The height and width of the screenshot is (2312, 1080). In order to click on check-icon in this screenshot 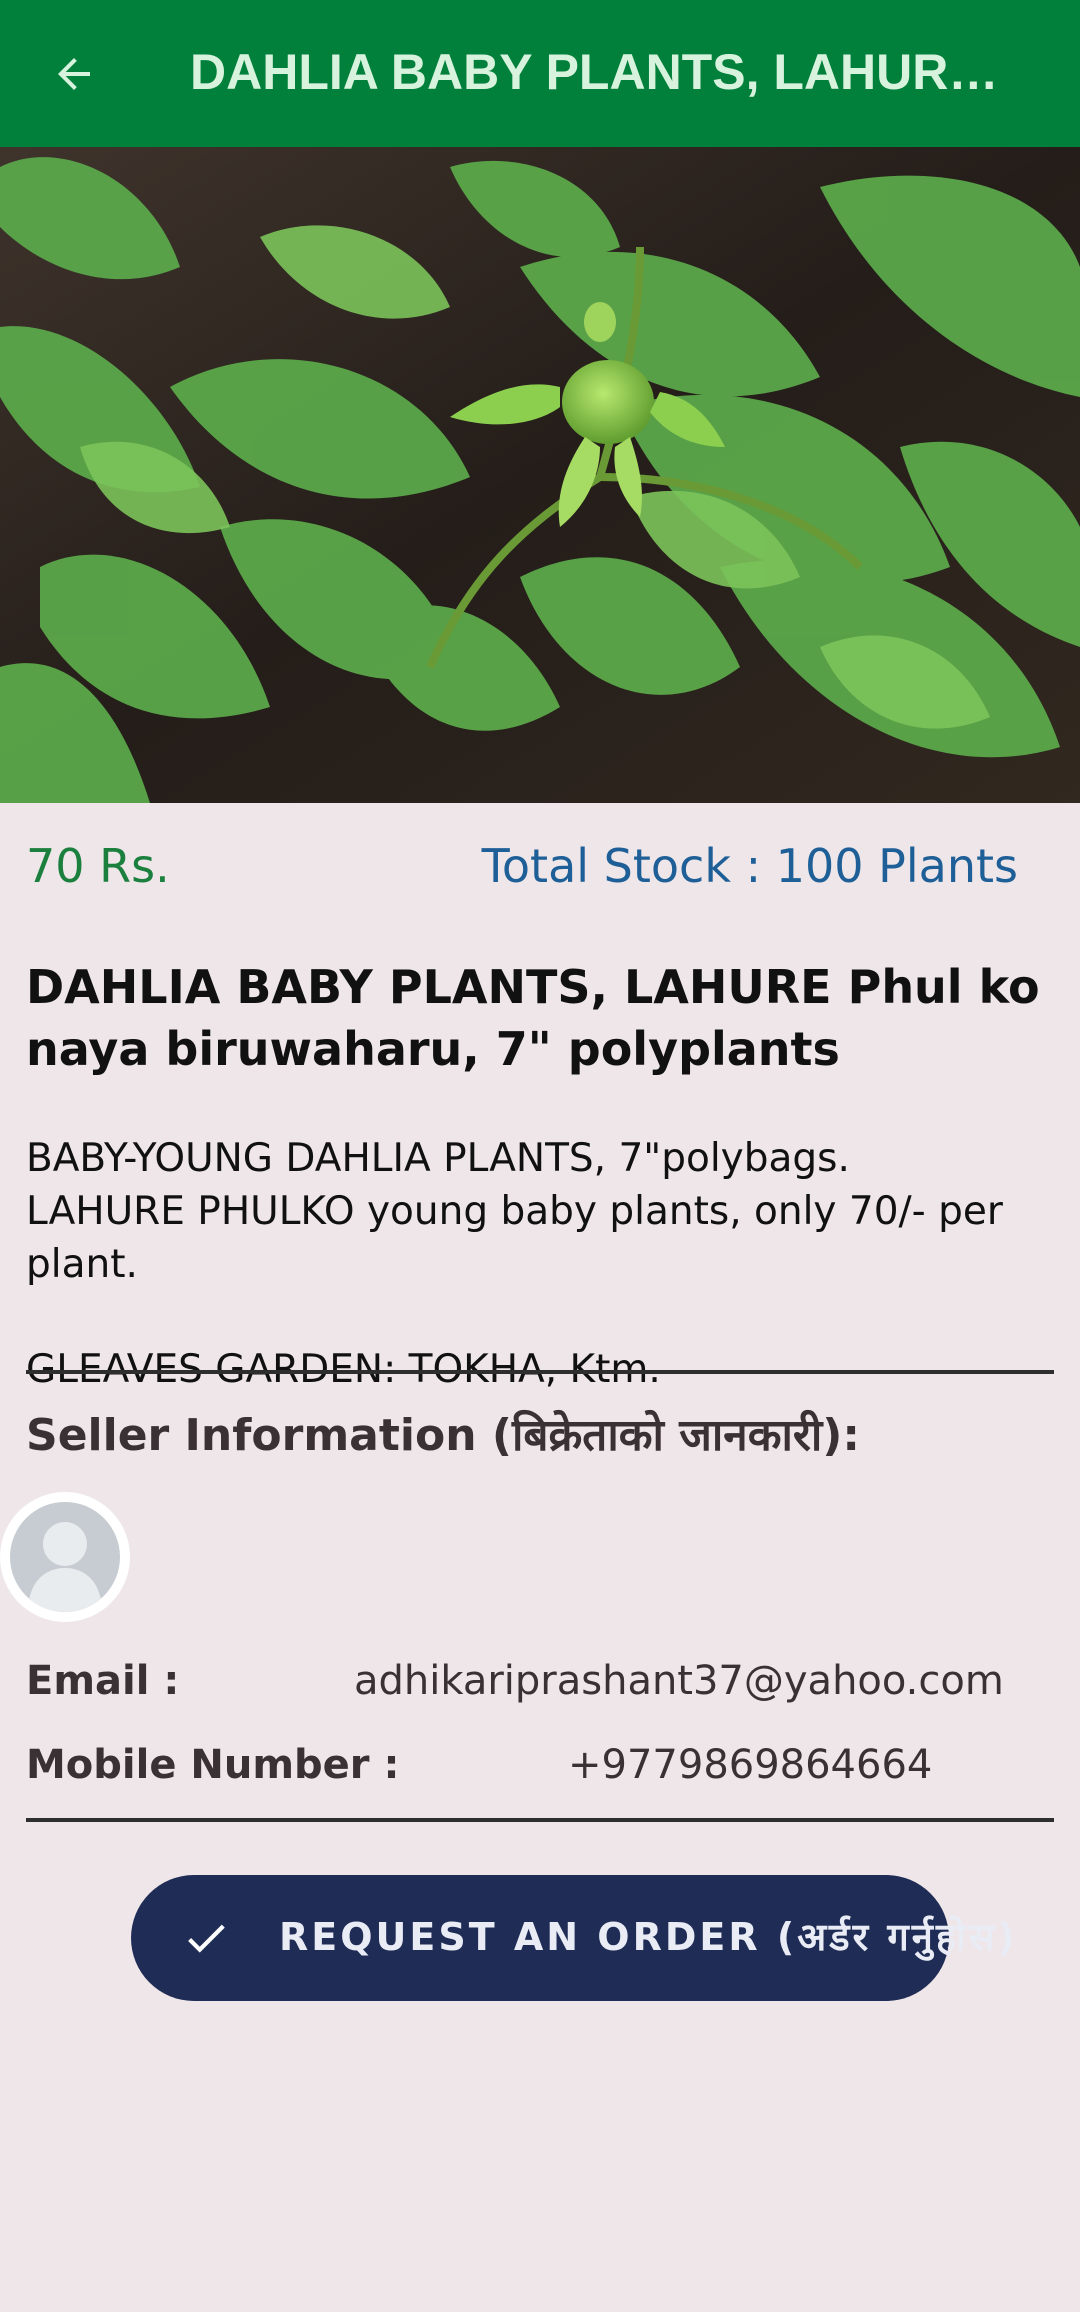, I will do `click(206, 1938)`.